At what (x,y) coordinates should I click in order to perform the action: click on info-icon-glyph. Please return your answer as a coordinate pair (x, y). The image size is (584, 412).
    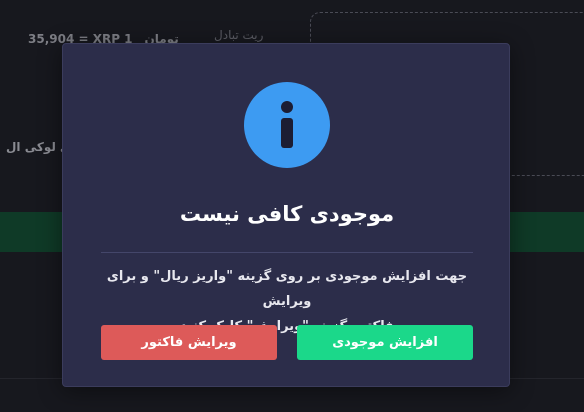
    Looking at the image, I should click on (287, 124).